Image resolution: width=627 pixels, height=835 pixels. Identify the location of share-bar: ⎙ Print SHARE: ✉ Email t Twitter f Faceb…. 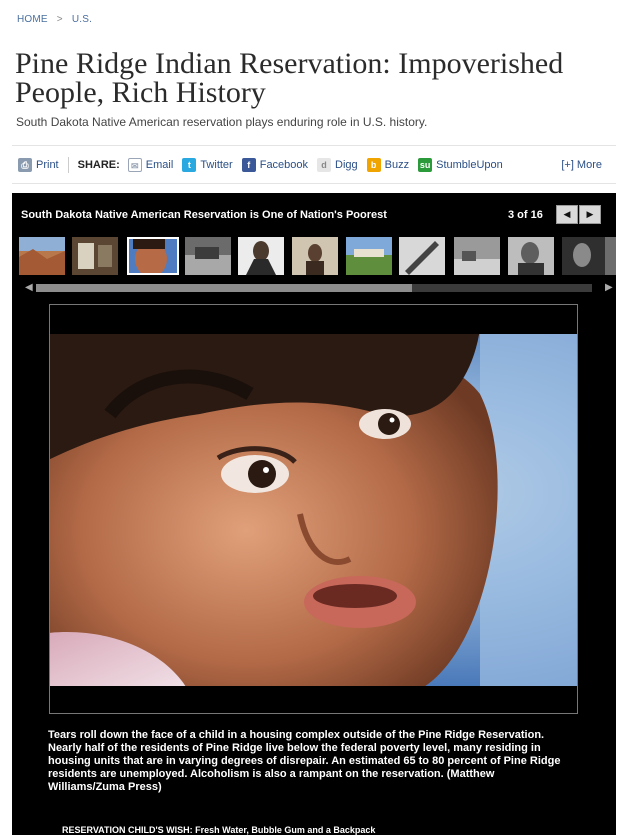
(314, 164).